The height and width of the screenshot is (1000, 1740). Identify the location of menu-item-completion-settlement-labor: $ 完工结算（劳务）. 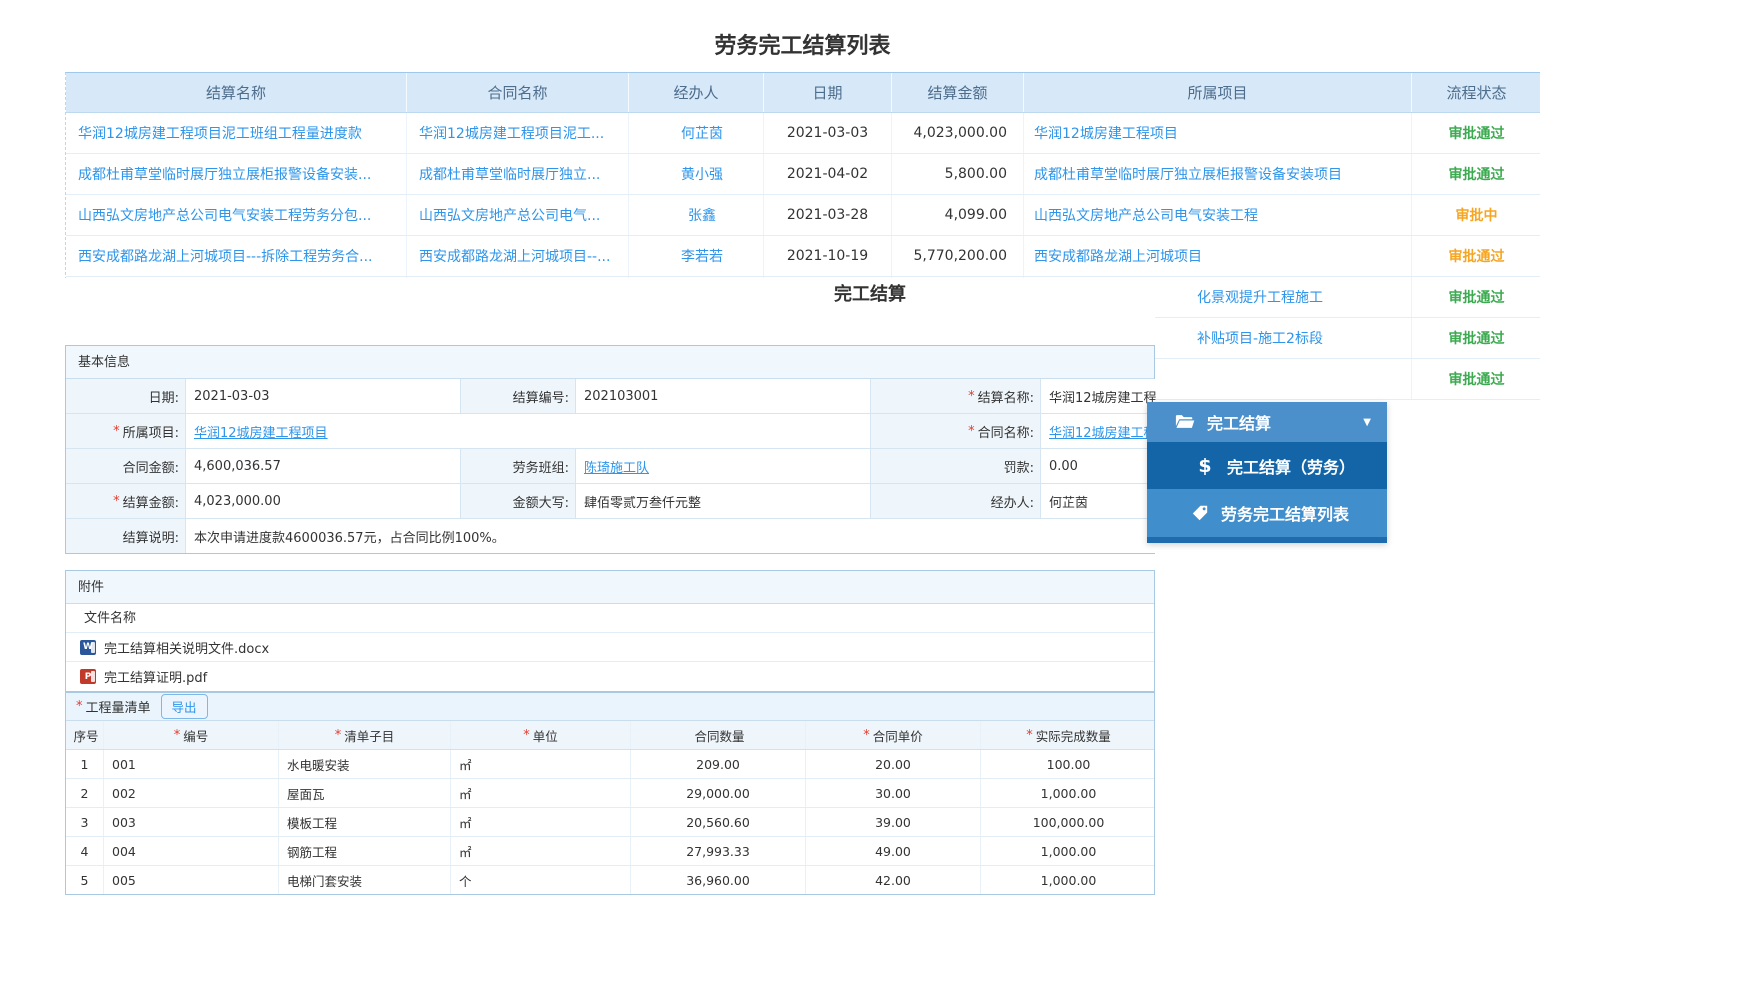
(1267, 465).